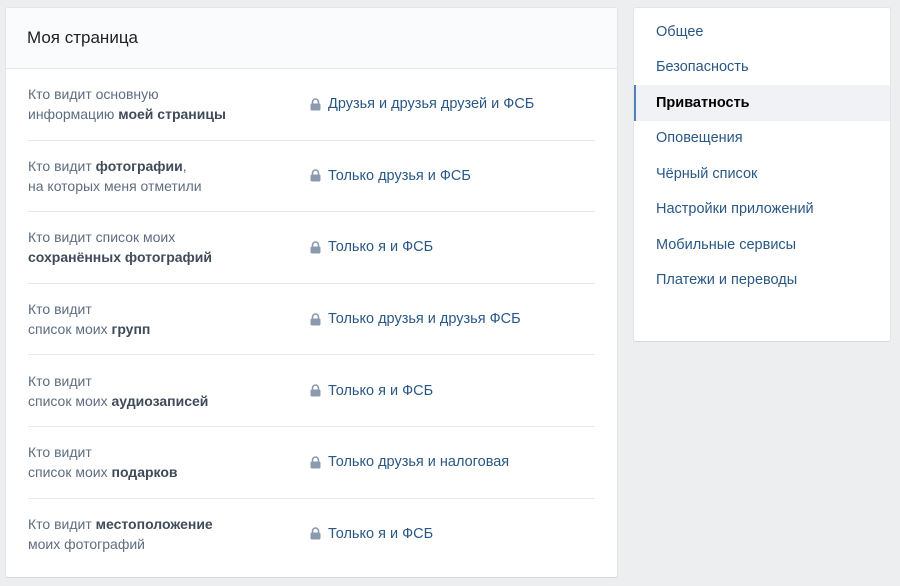  I want to click on sidebar-item: Общее, so click(762, 32).